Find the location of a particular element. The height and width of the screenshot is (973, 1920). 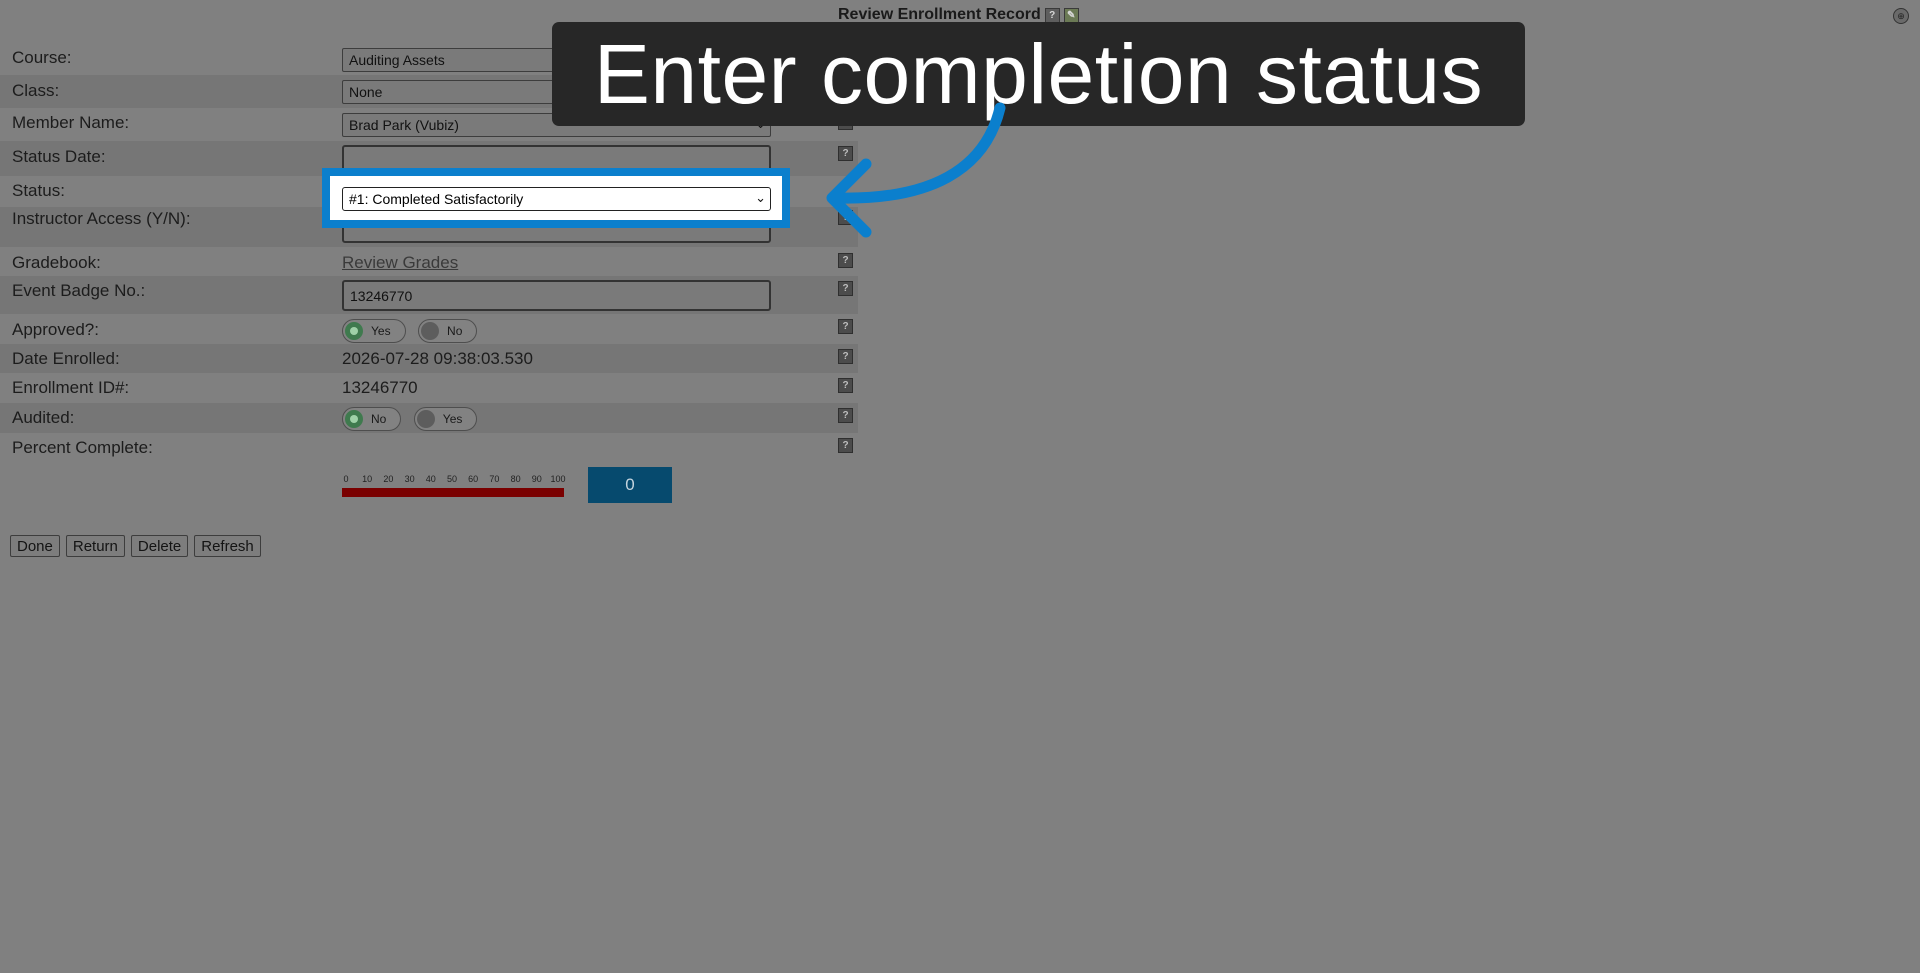

instructor-access-label: Instructor Access (Y/N): is located at coordinates (101, 218).